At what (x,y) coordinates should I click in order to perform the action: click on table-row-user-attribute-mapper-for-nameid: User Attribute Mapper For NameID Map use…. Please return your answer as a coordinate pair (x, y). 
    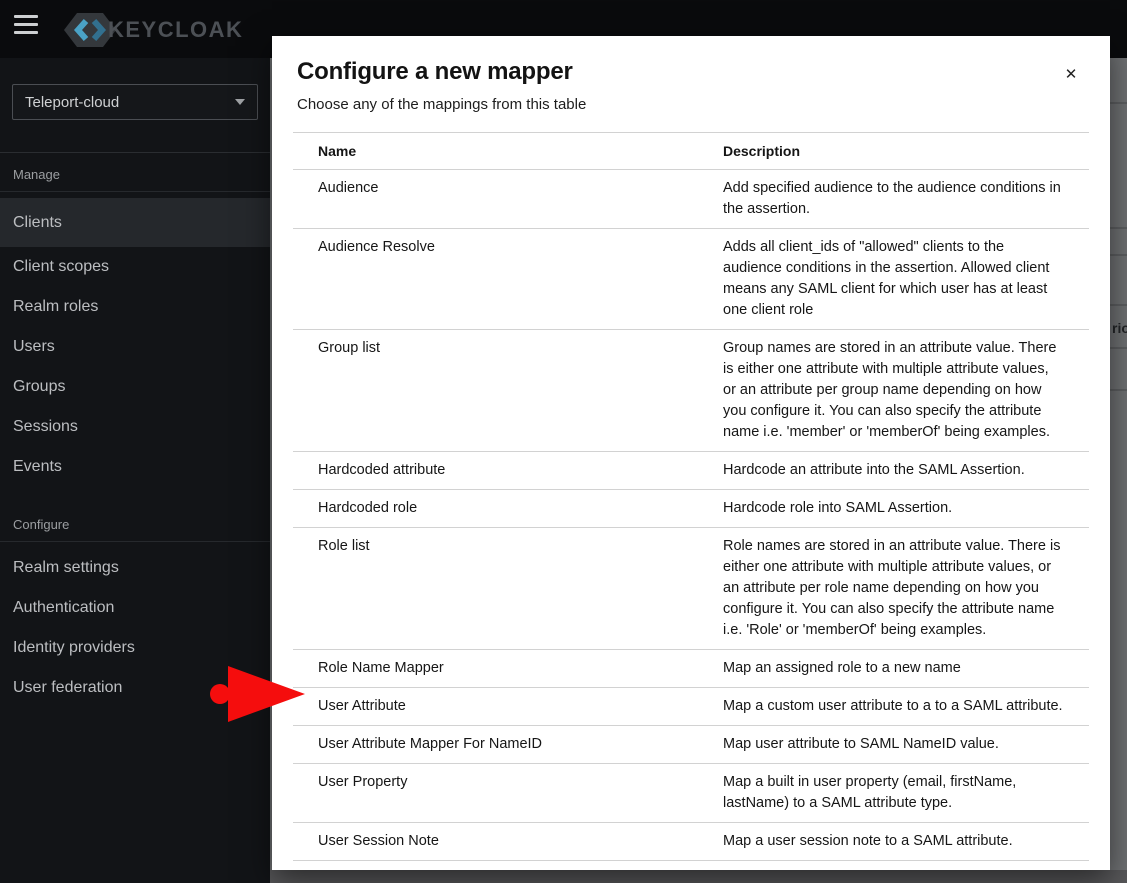
    Looking at the image, I should click on (691, 744).